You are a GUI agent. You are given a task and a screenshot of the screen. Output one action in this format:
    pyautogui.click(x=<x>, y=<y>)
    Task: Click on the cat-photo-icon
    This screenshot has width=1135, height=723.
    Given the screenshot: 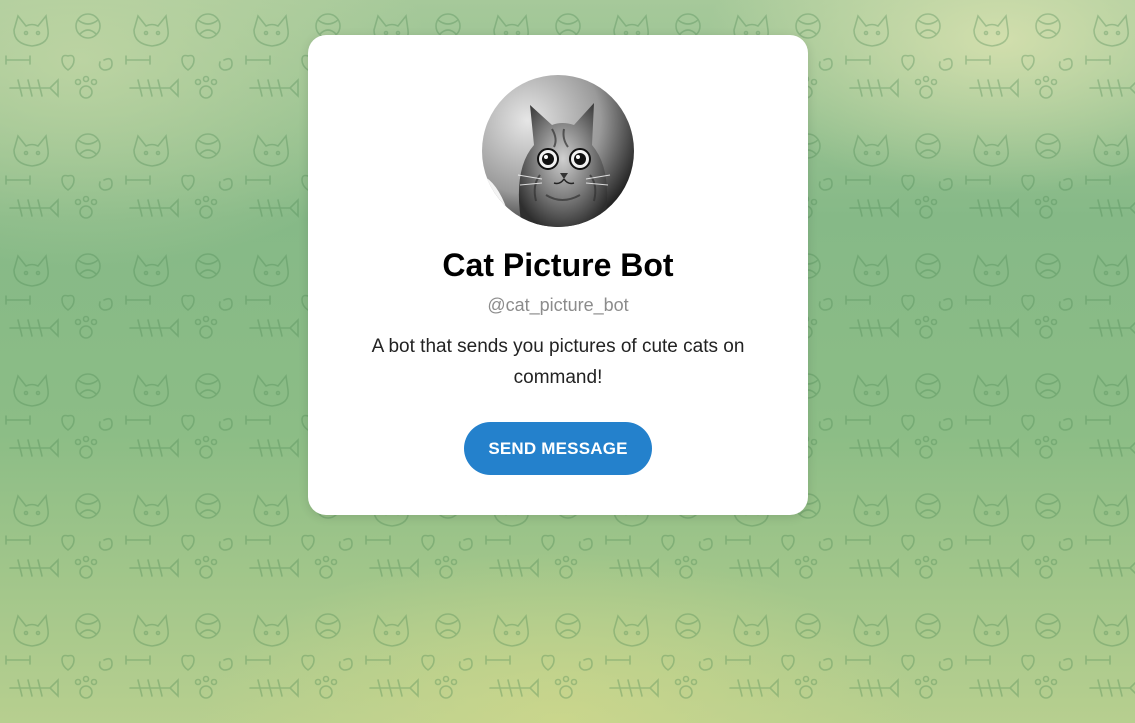 What is the action you would take?
    pyautogui.click(x=558, y=151)
    